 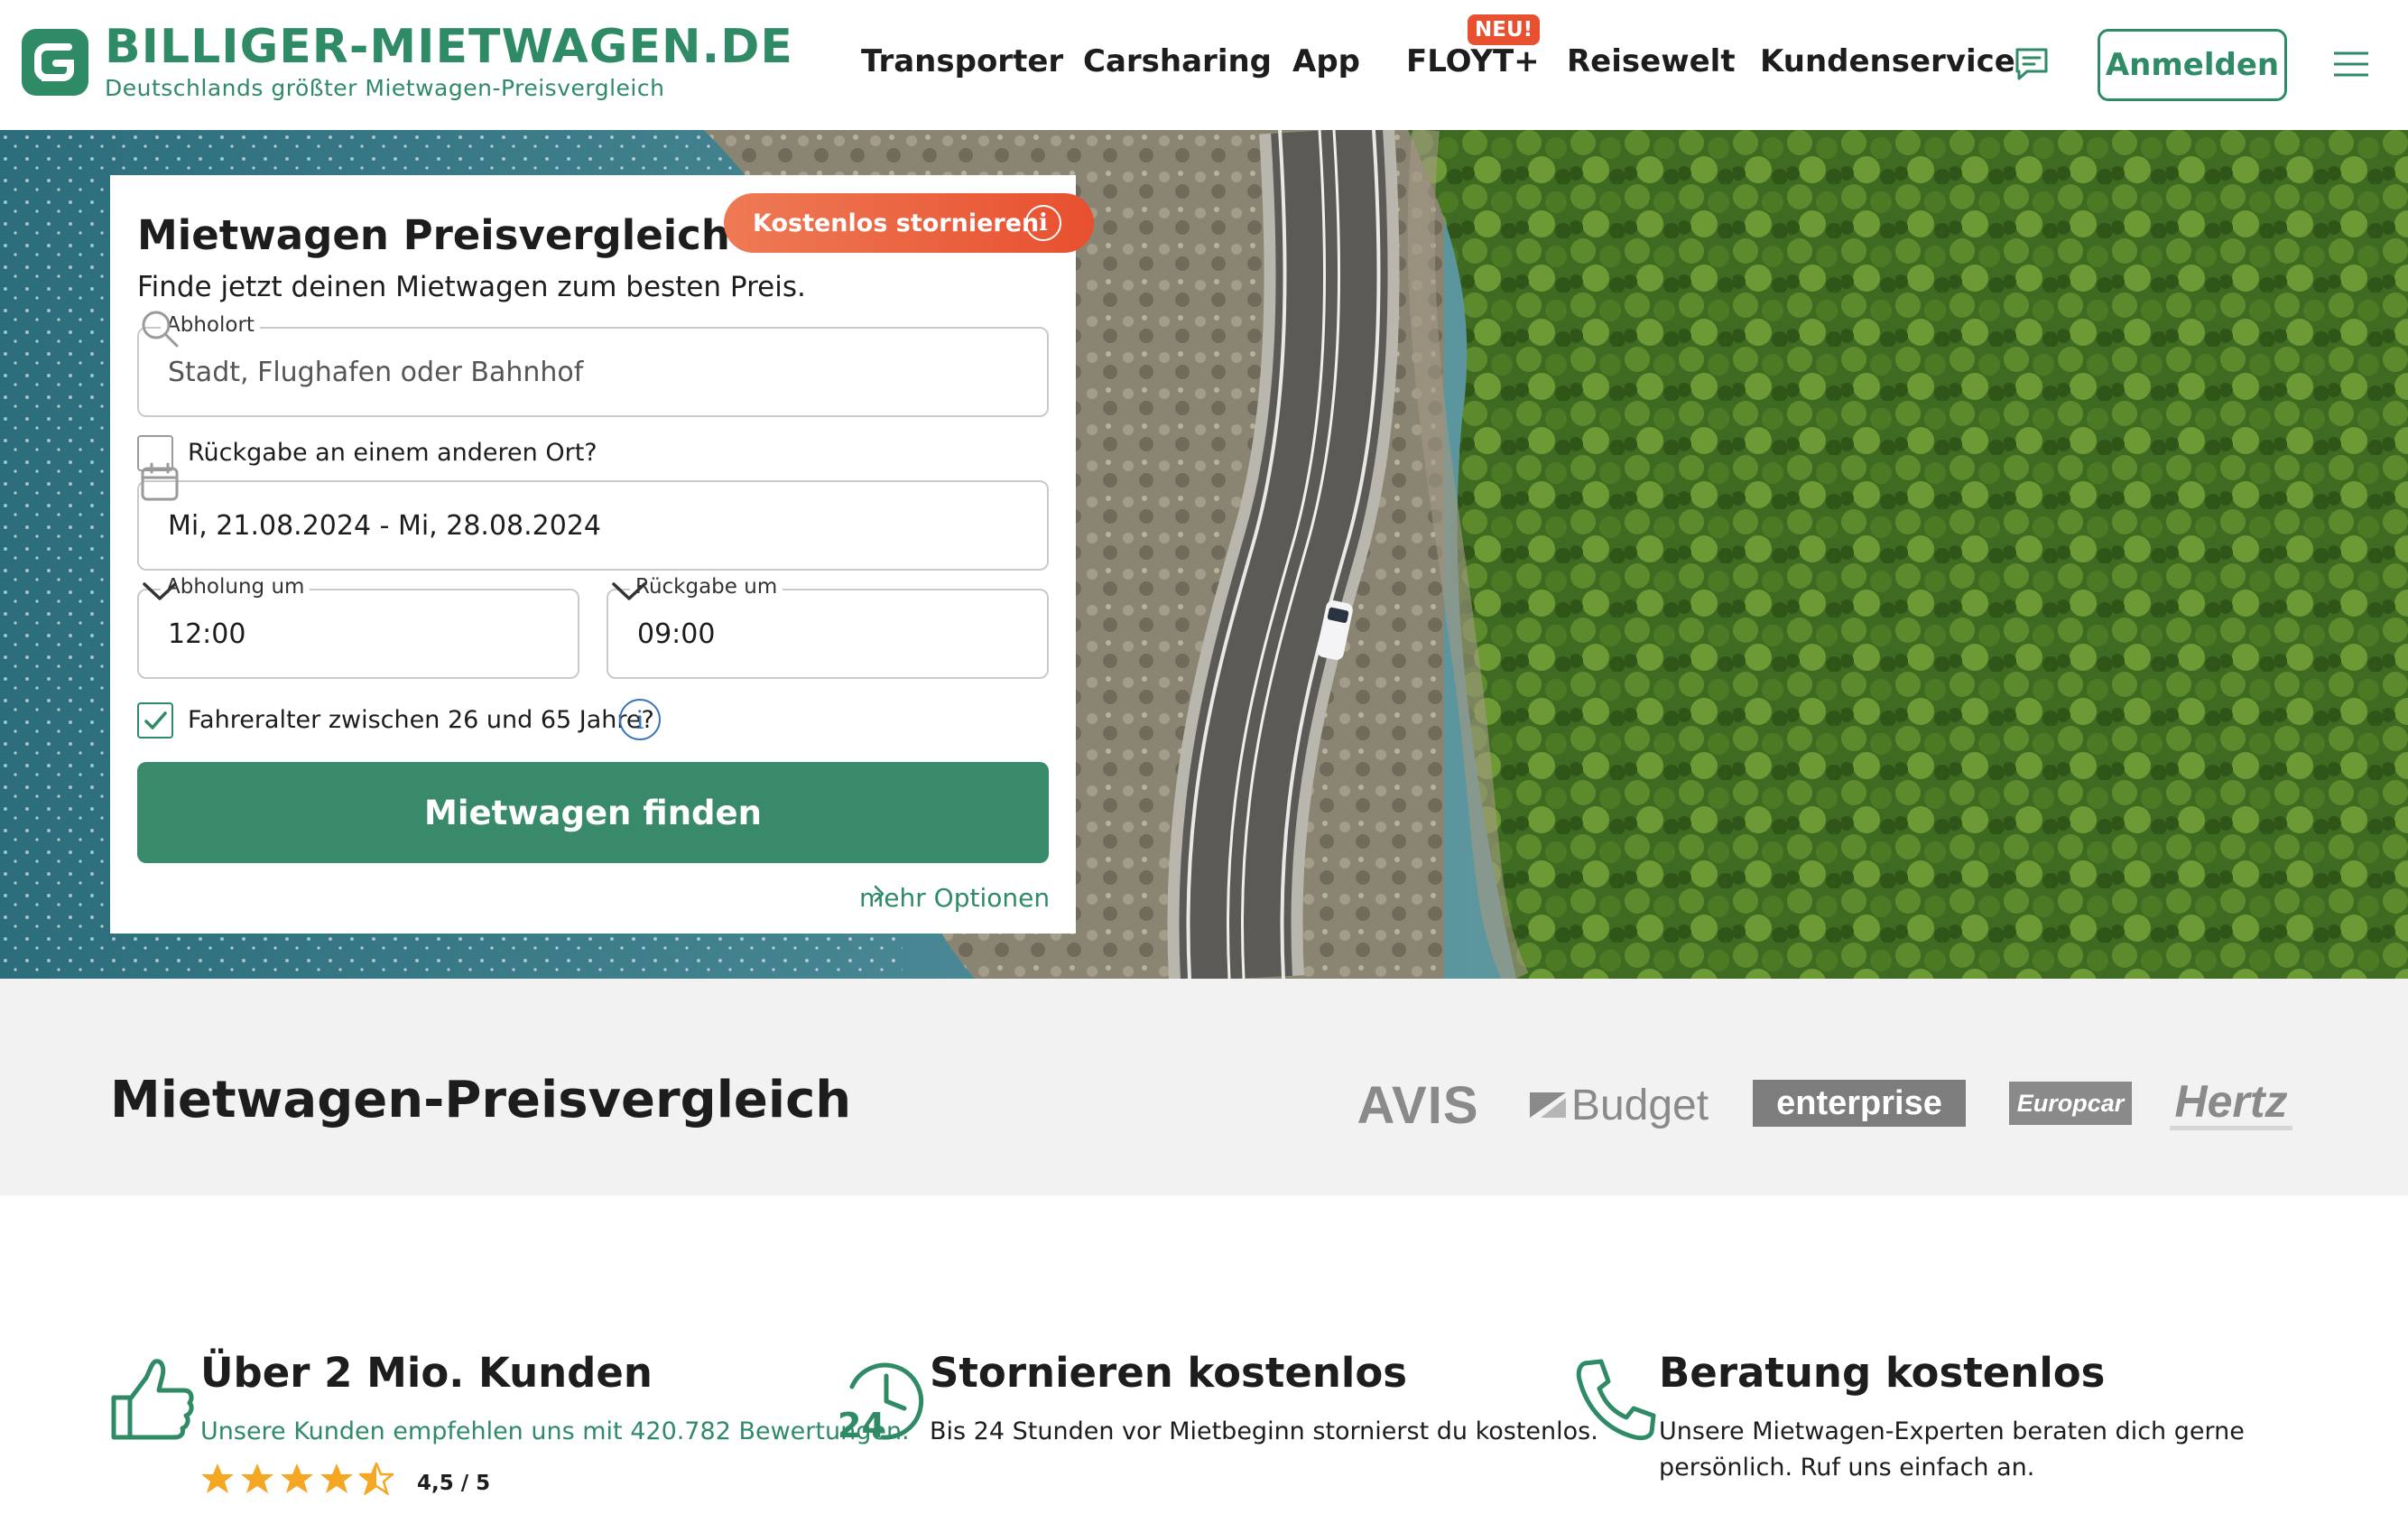 What do you see at coordinates (1473, 61) in the screenshot?
I see `nav-floyt: FLOYT+` at bounding box center [1473, 61].